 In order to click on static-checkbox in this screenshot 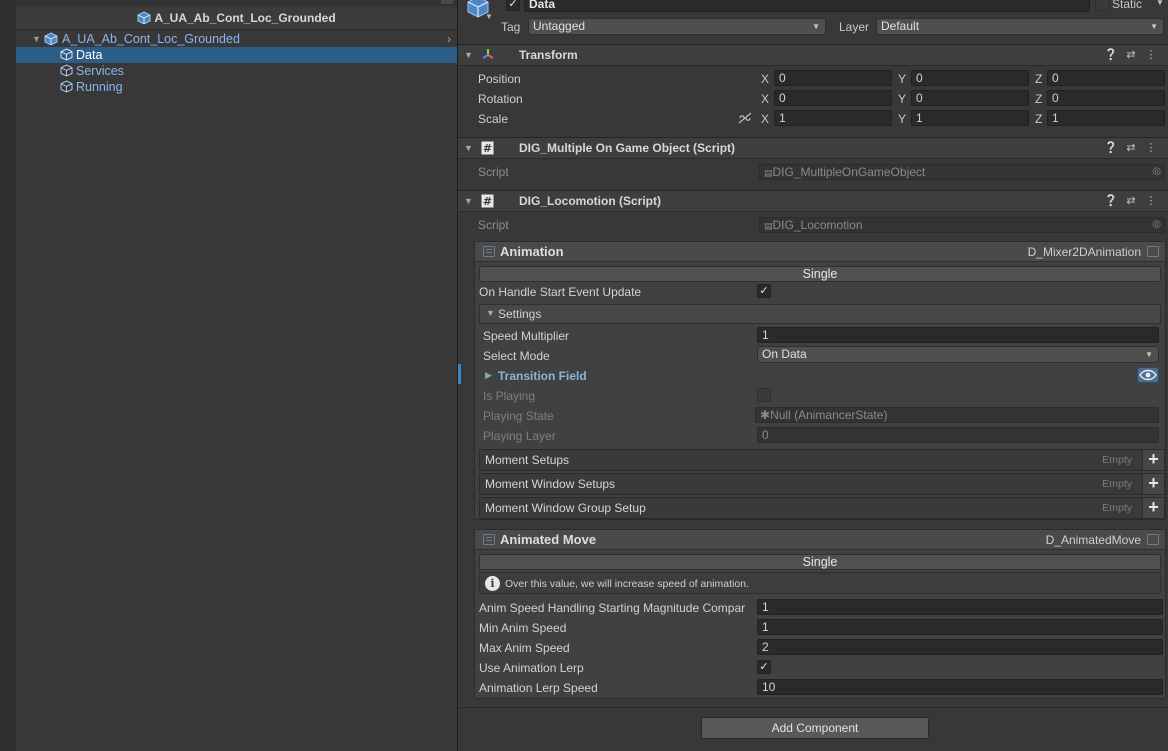, I will do `click(1102, 5)`.